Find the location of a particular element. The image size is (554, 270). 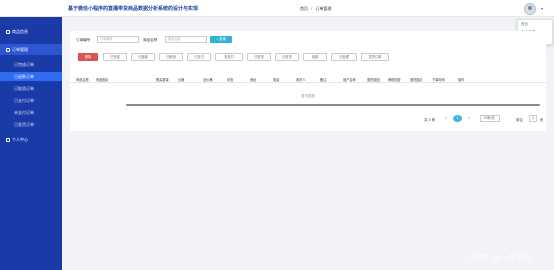

product-name-input: 商品名称 is located at coordinates (186, 39).